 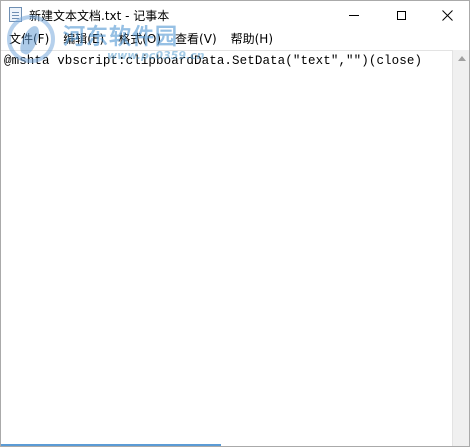 I want to click on chevron-up-icon, so click(x=461, y=58).